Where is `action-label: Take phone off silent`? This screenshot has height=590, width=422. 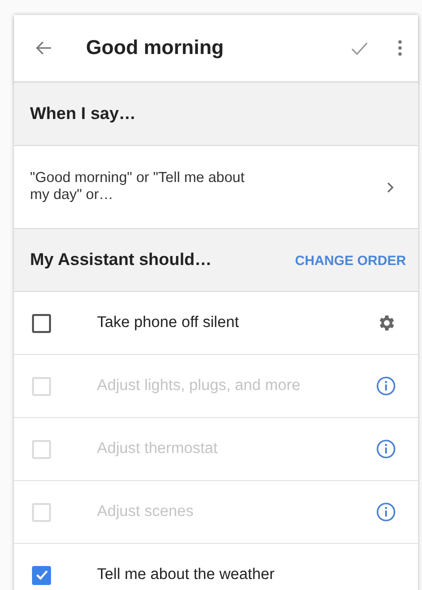 action-label: Take phone off silent is located at coordinates (168, 323).